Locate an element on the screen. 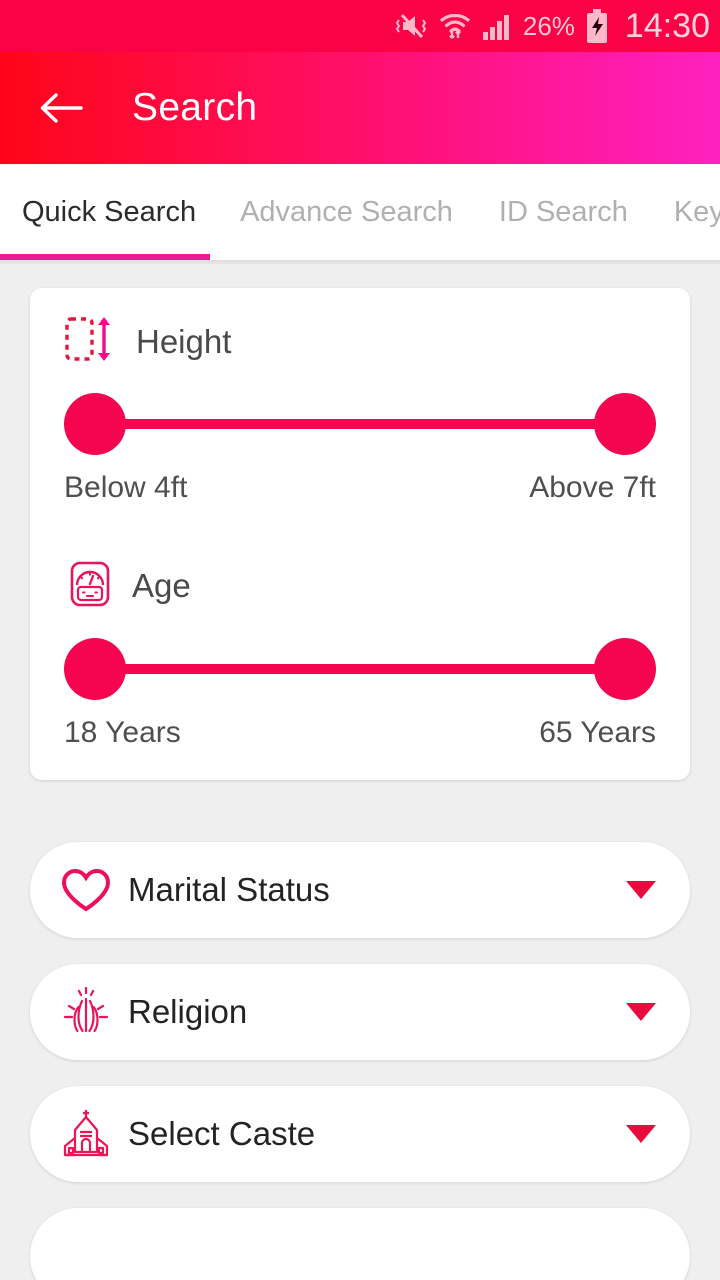  tab-label: Keyword Search is located at coordinates (696, 211).